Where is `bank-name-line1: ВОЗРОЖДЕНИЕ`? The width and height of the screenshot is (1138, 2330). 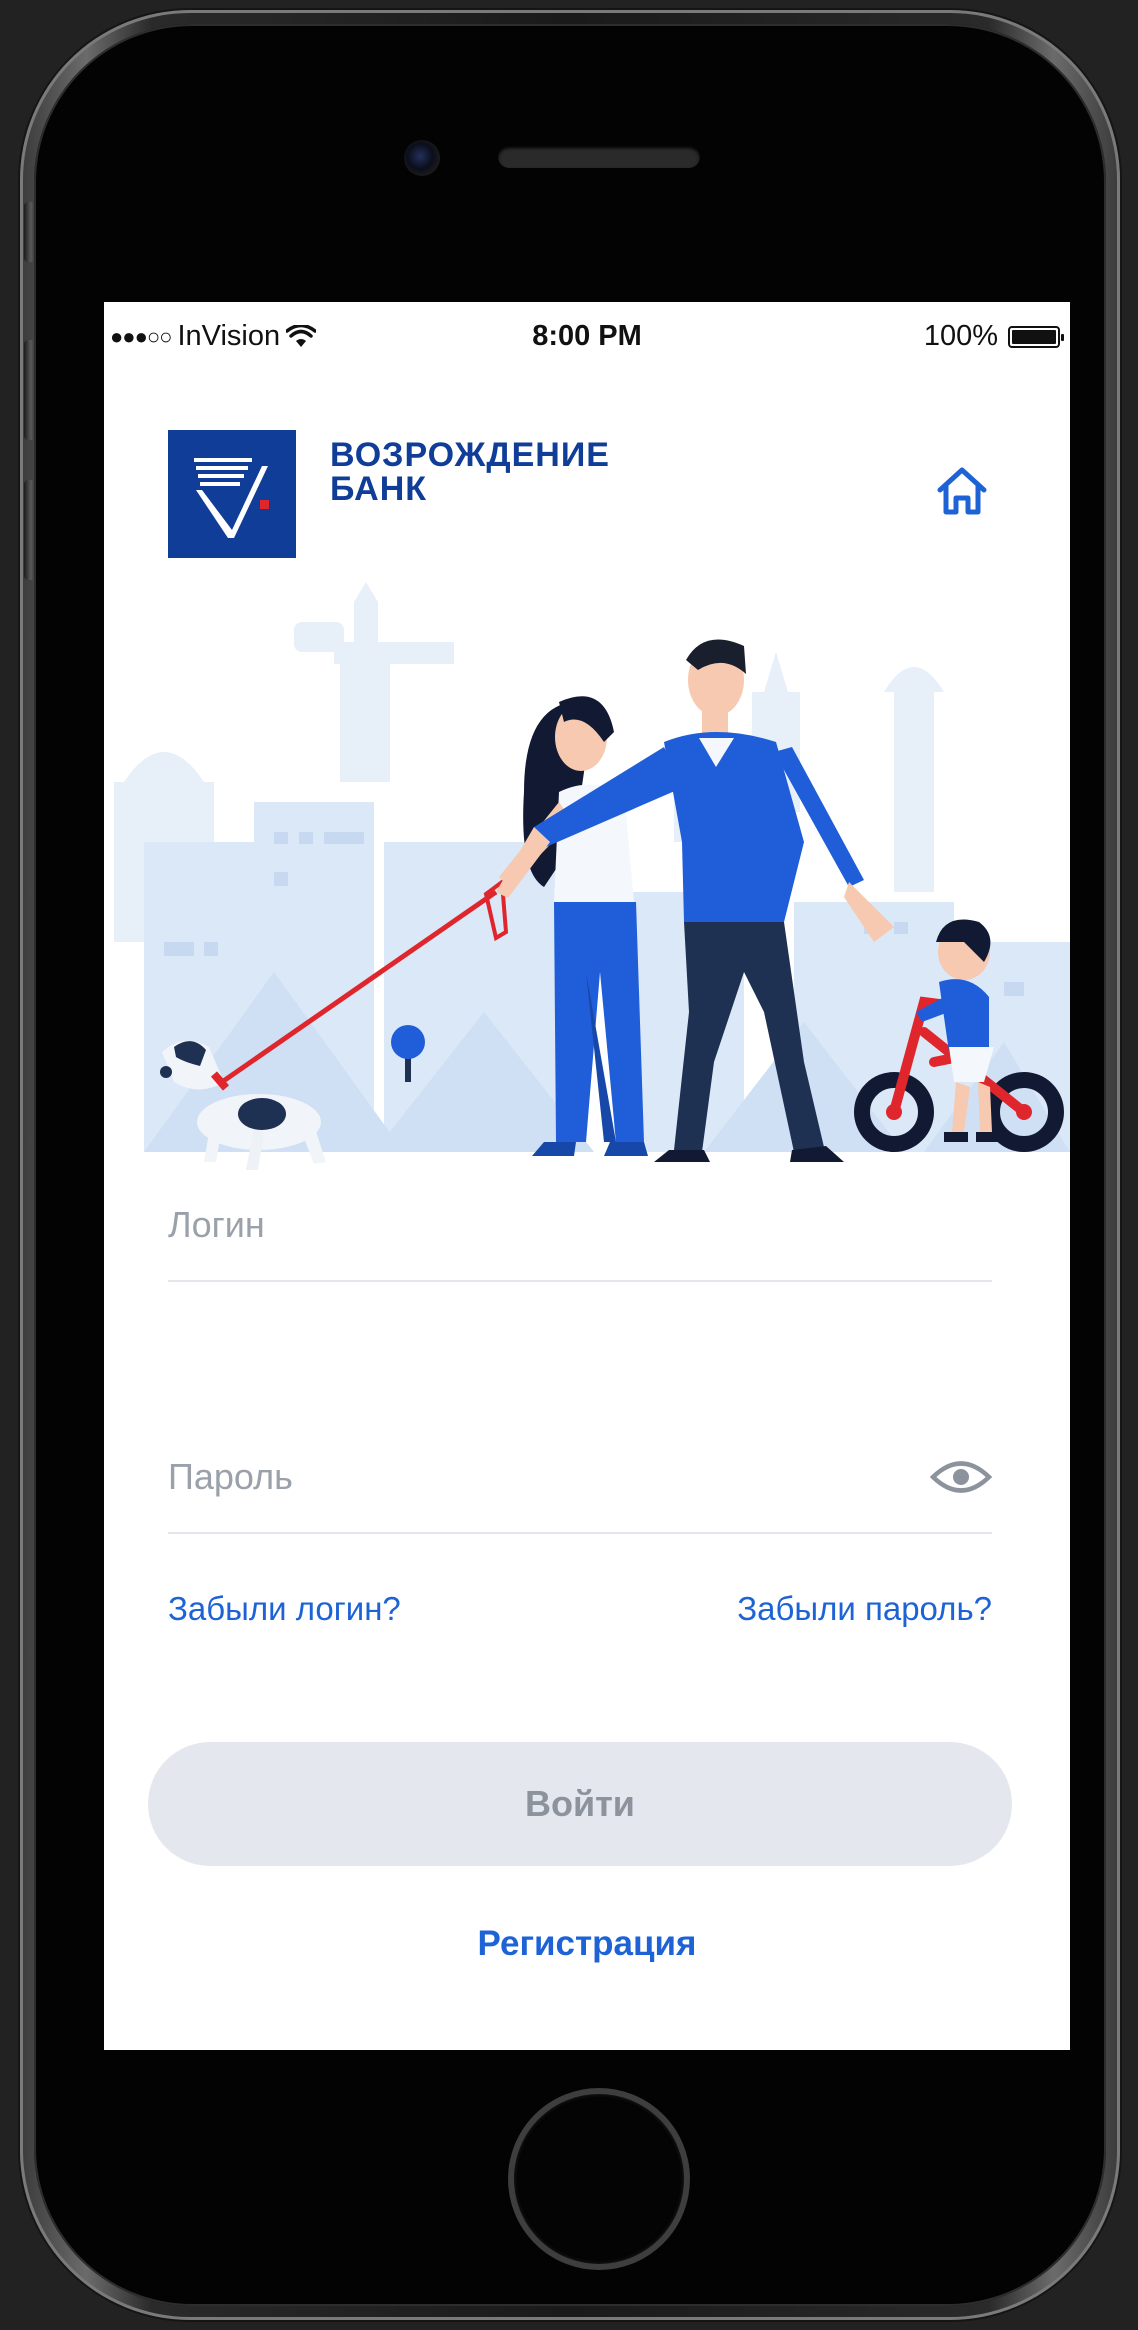 bank-name-line1: ВОЗРОЖДЕНИЕ is located at coordinates (470, 455).